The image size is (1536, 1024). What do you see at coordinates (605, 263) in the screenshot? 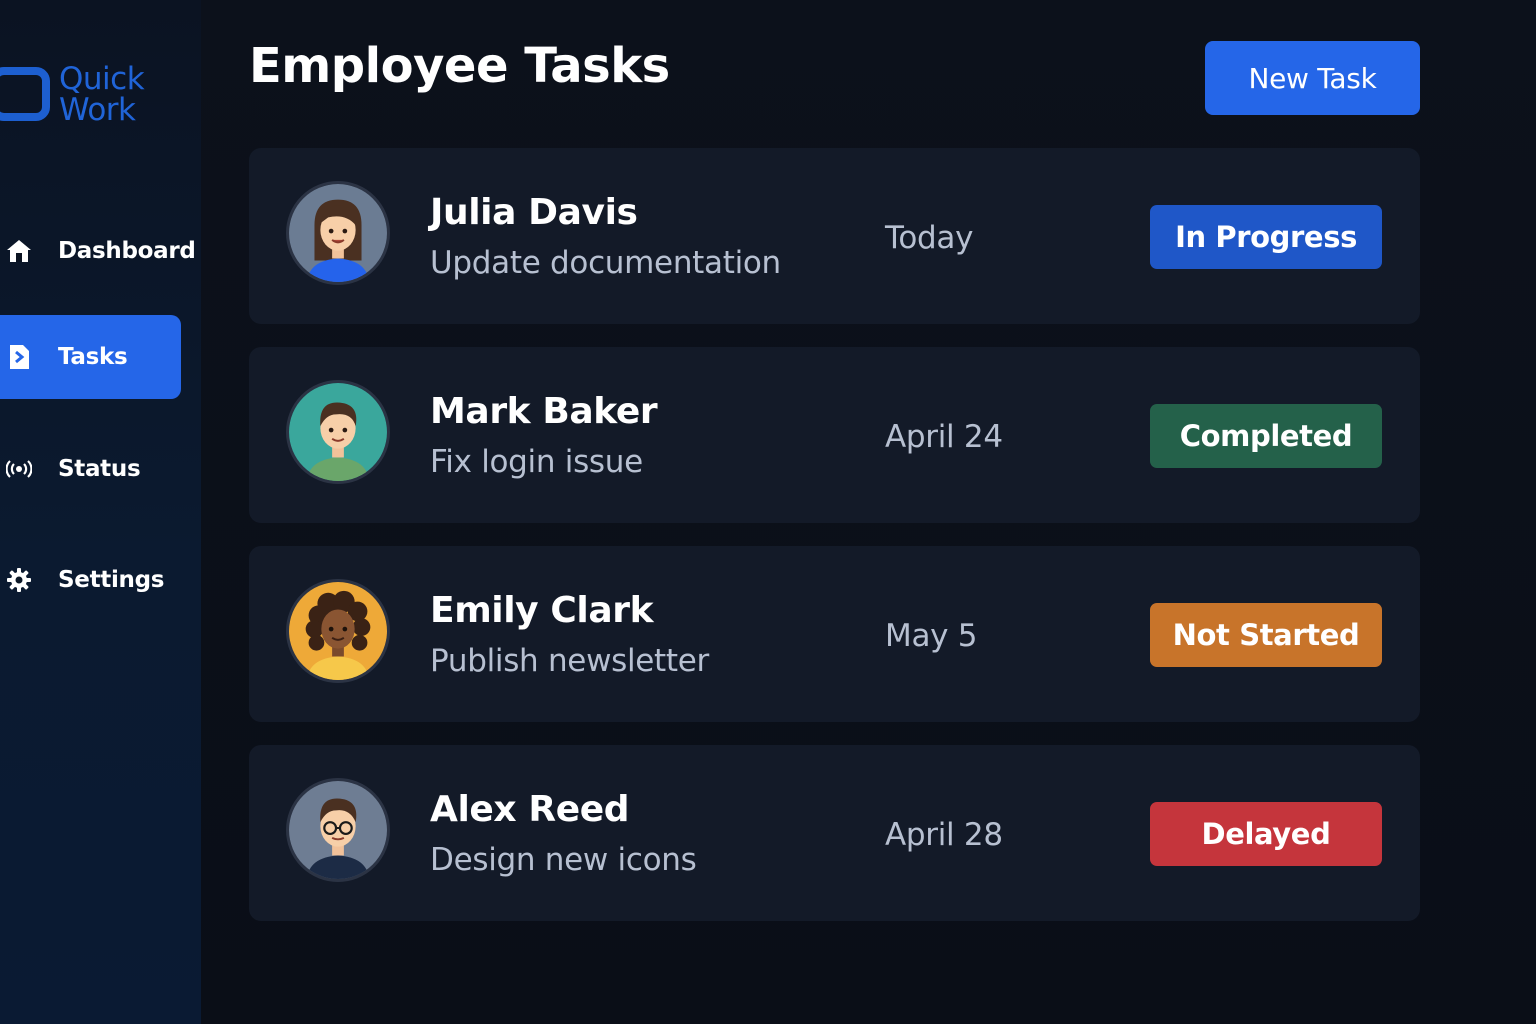
I see `task-description: Update documentation` at bounding box center [605, 263].